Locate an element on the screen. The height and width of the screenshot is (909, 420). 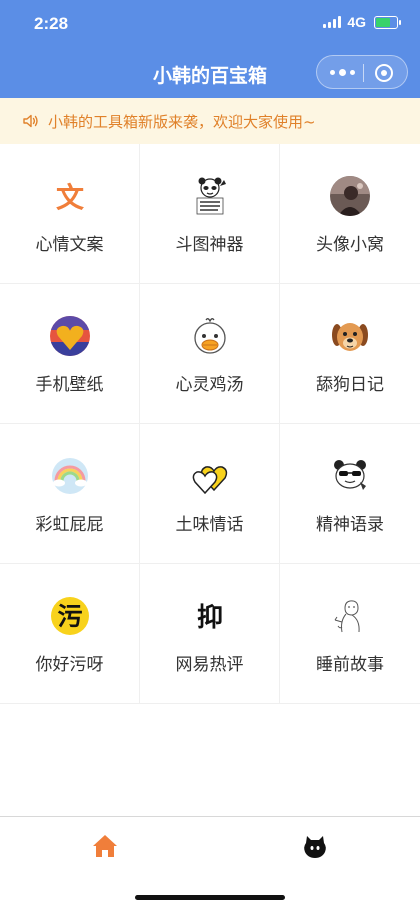
tool-label: 精神语录 is located at coordinates (350, 525).